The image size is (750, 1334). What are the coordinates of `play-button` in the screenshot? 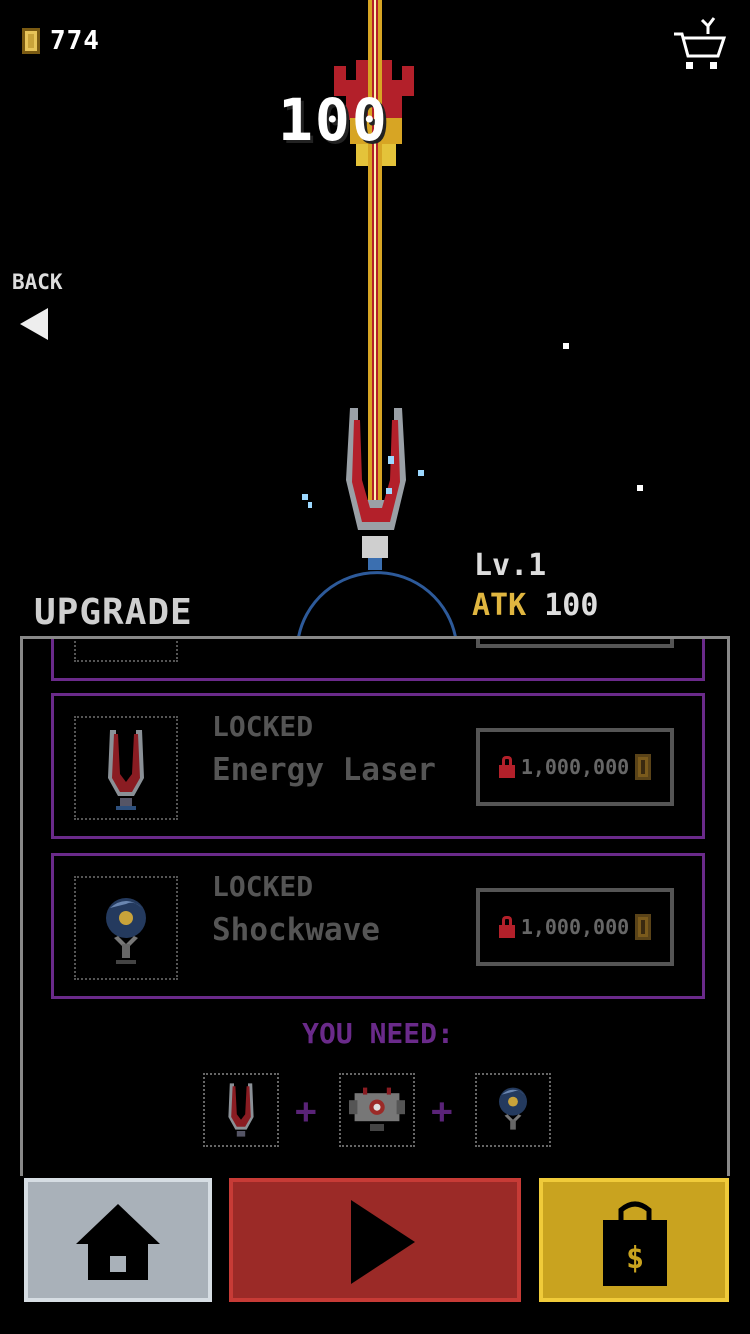 It's located at (375, 1240).